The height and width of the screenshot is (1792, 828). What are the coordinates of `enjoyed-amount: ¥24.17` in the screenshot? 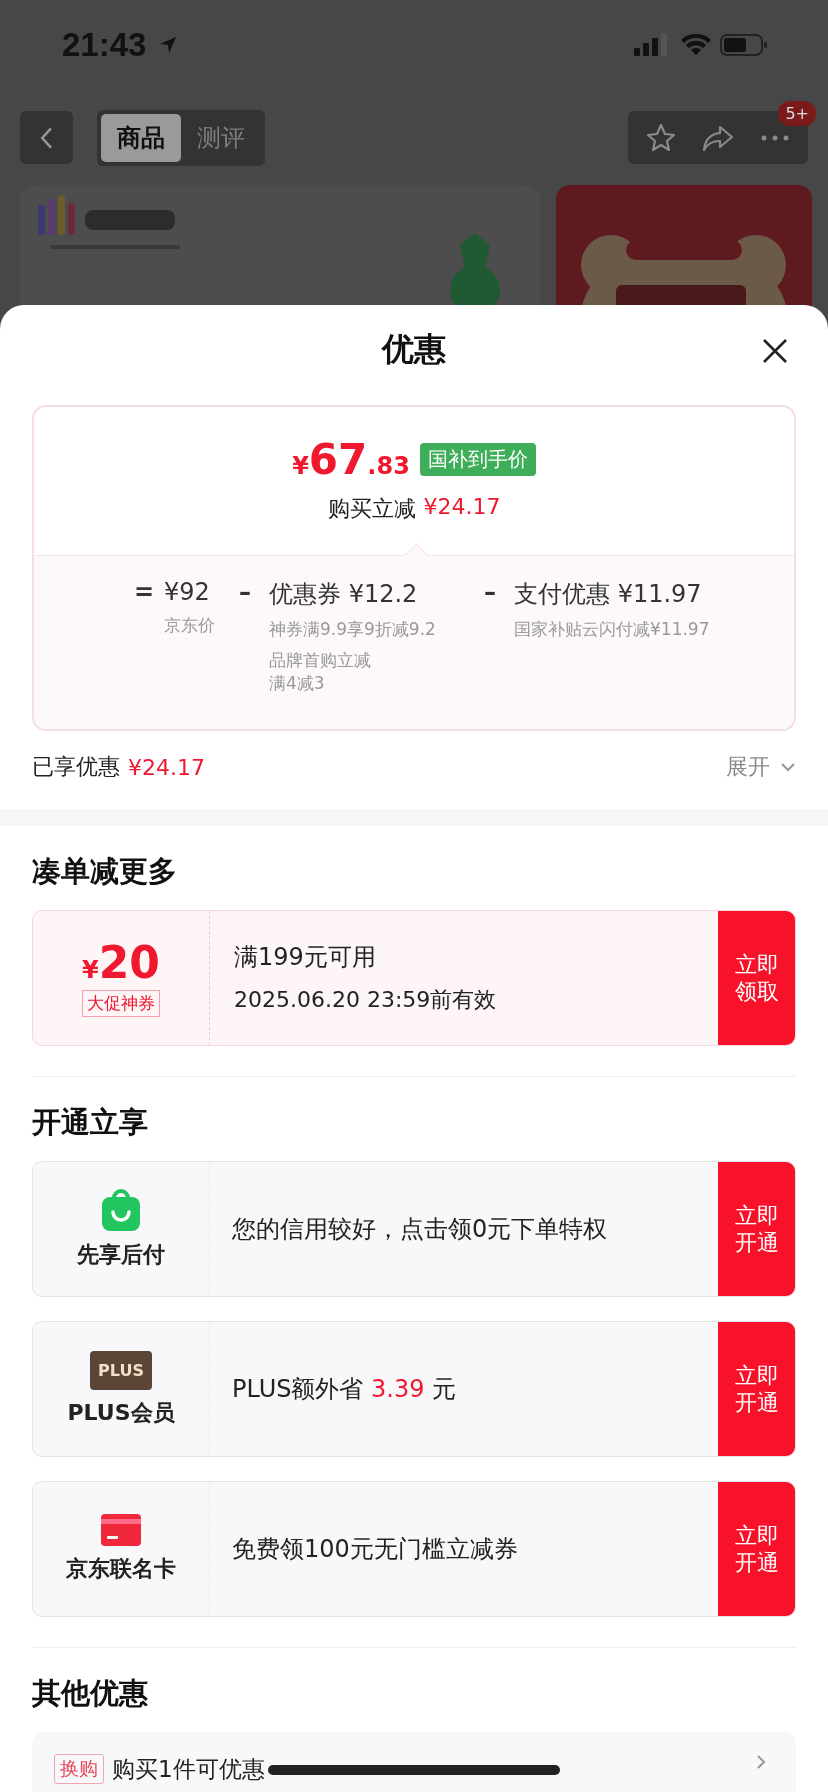 It's located at (166, 767).